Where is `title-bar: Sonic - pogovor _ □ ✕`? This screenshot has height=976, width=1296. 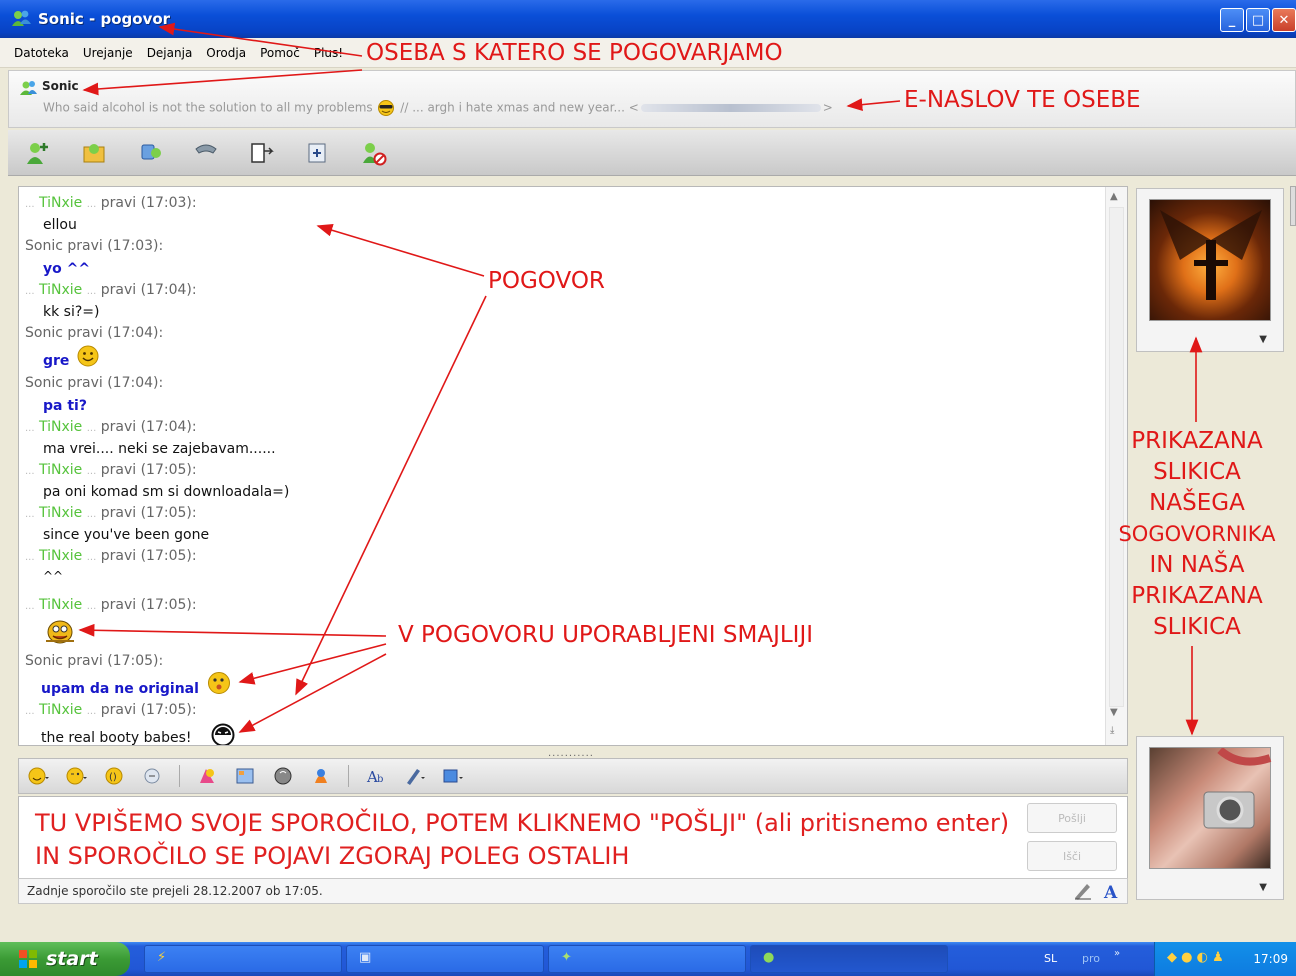
title-bar: Sonic - pogovor _ □ ✕ is located at coordinates (648, 19).